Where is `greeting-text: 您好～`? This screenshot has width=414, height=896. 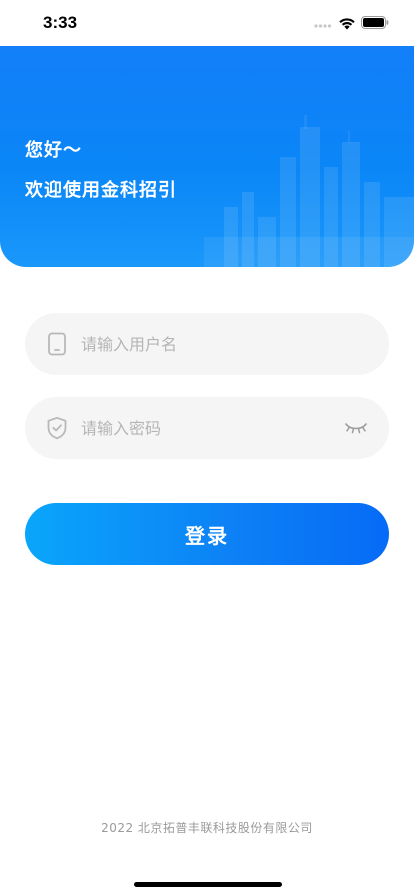 greeting-text: 您好～ is located at coordinates (53, 150).